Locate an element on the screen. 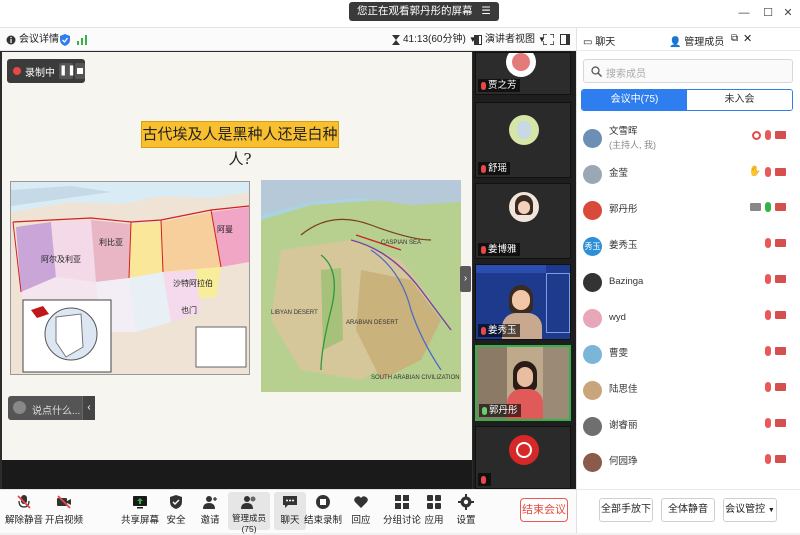 The image size is (800, 535). signal-icon is located at coordinates (82, 39).